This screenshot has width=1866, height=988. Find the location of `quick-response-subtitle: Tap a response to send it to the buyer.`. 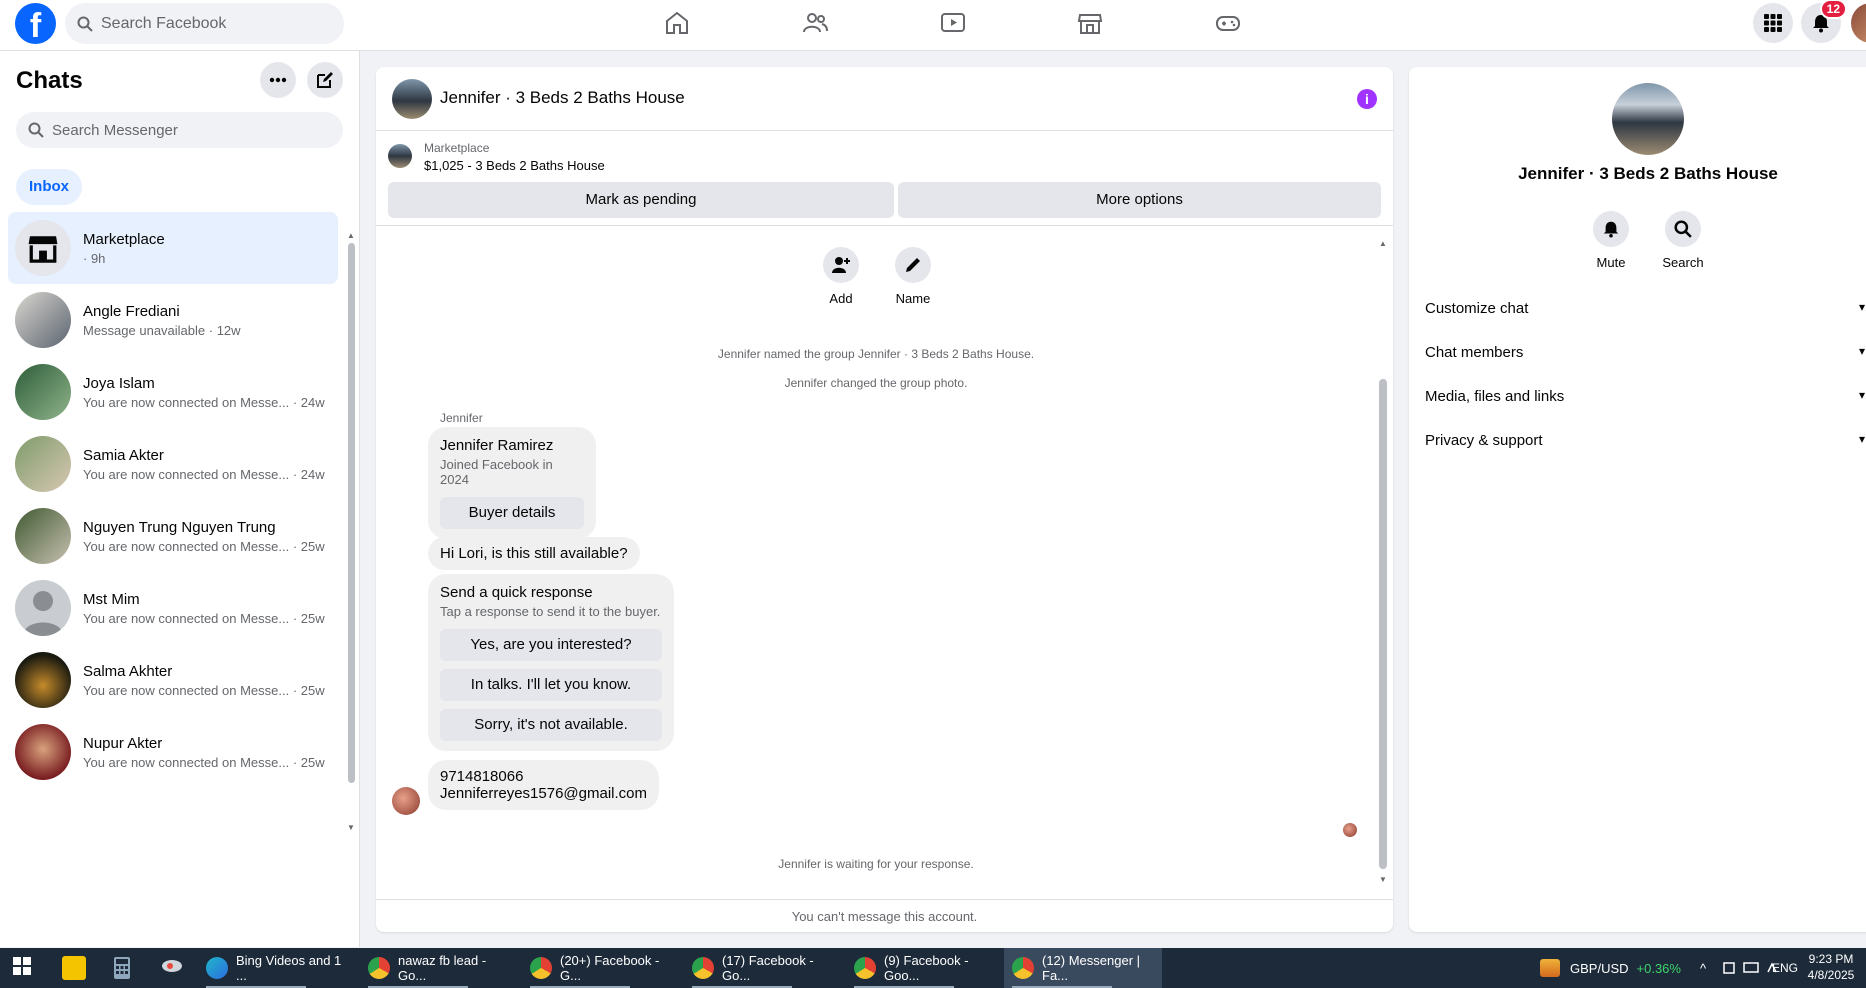

quick-response-subtitle: Tap a response to send it to the buyer. is located at coordinates (550, 611).